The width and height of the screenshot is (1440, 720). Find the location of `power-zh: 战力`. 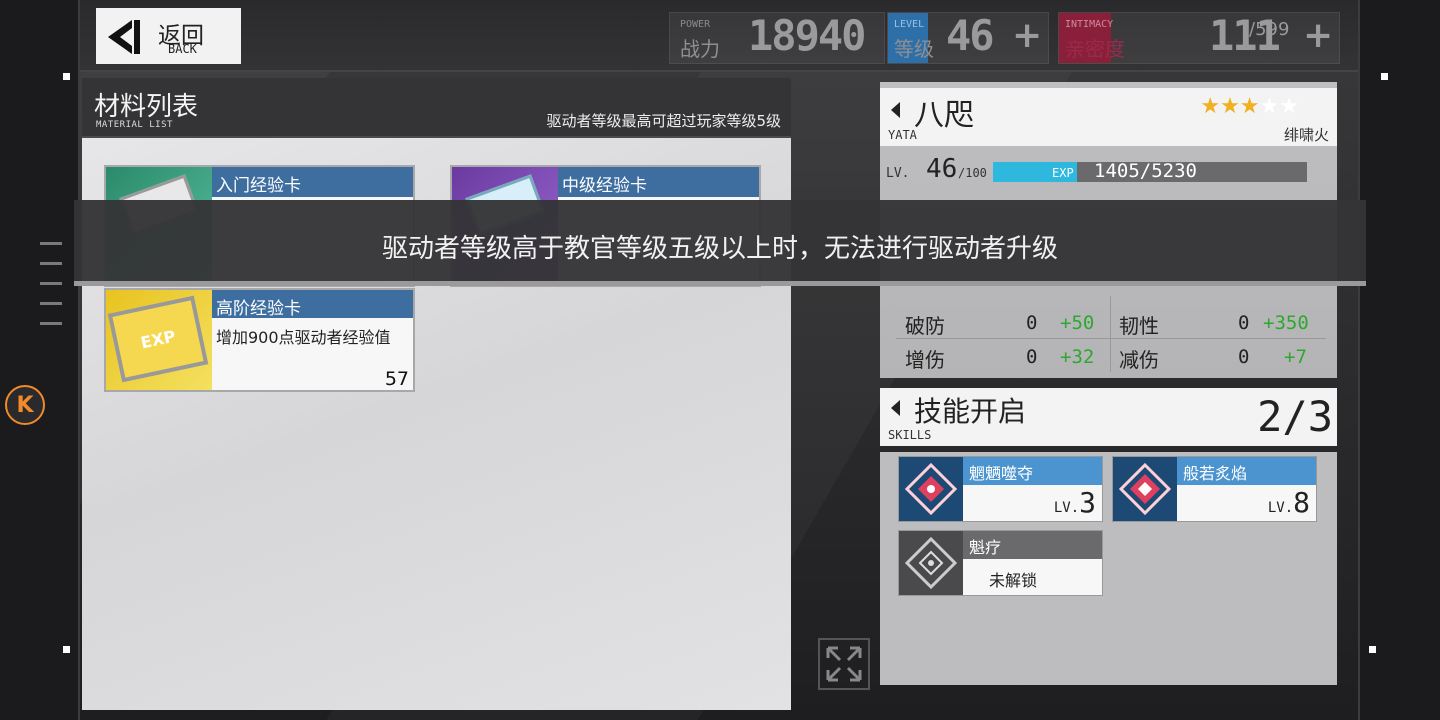

power-zh: 战力 is located at coordinates (700, 49).